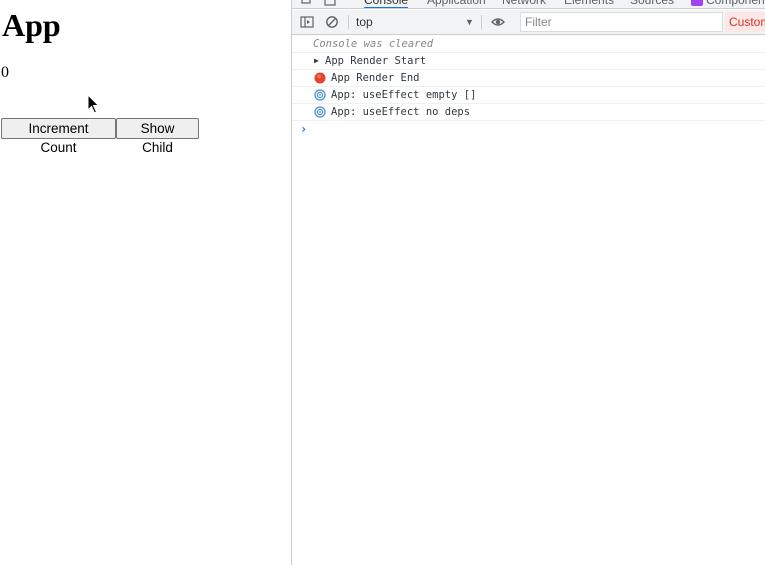 This screenshot has height=565, width=765. I want to click on tab-elements: Elements, so click(589, 4).